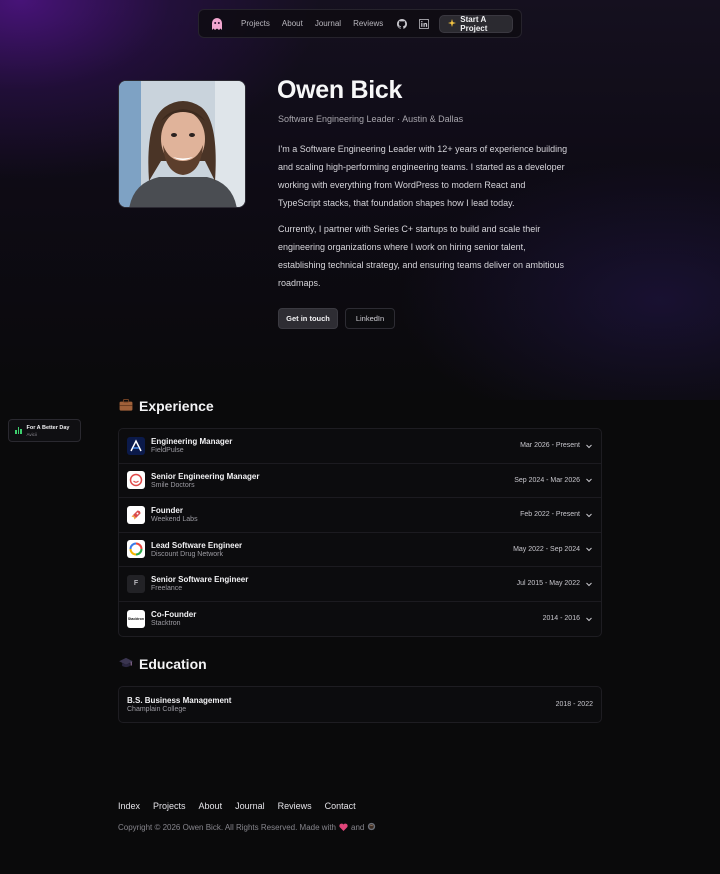  What do you see at coordinates (167, 589) in the screenshot?
I see `experience-company: Freelance` at bounding box center [167, 589].